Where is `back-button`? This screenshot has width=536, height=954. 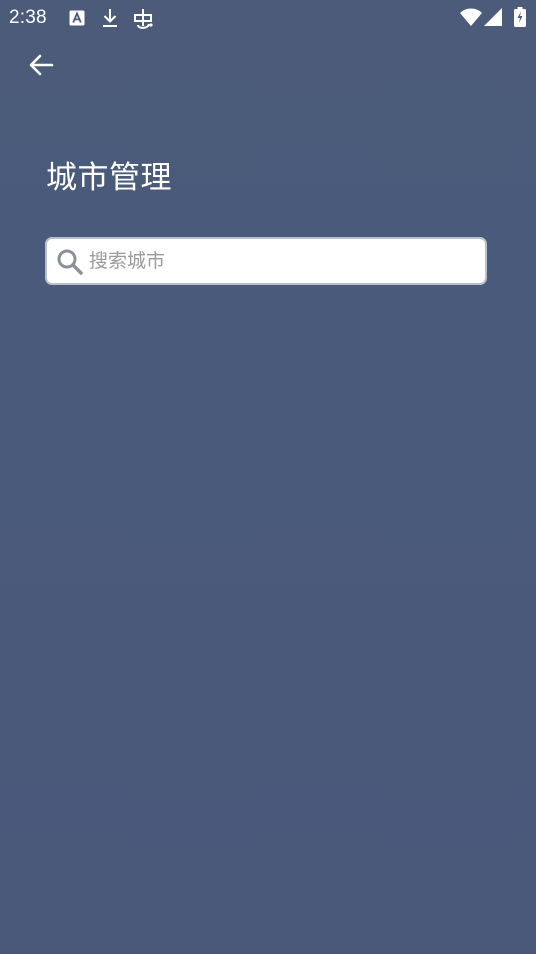
back-button is located at coordinates (41, 67).